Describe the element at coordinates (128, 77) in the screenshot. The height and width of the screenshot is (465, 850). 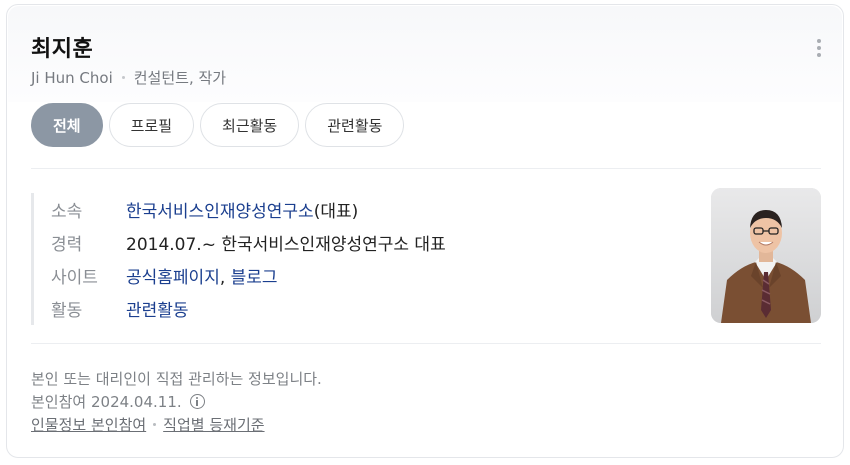
I see `subtitle-line: Ji Hun Choi 컨설턴트, 작가` at that location.